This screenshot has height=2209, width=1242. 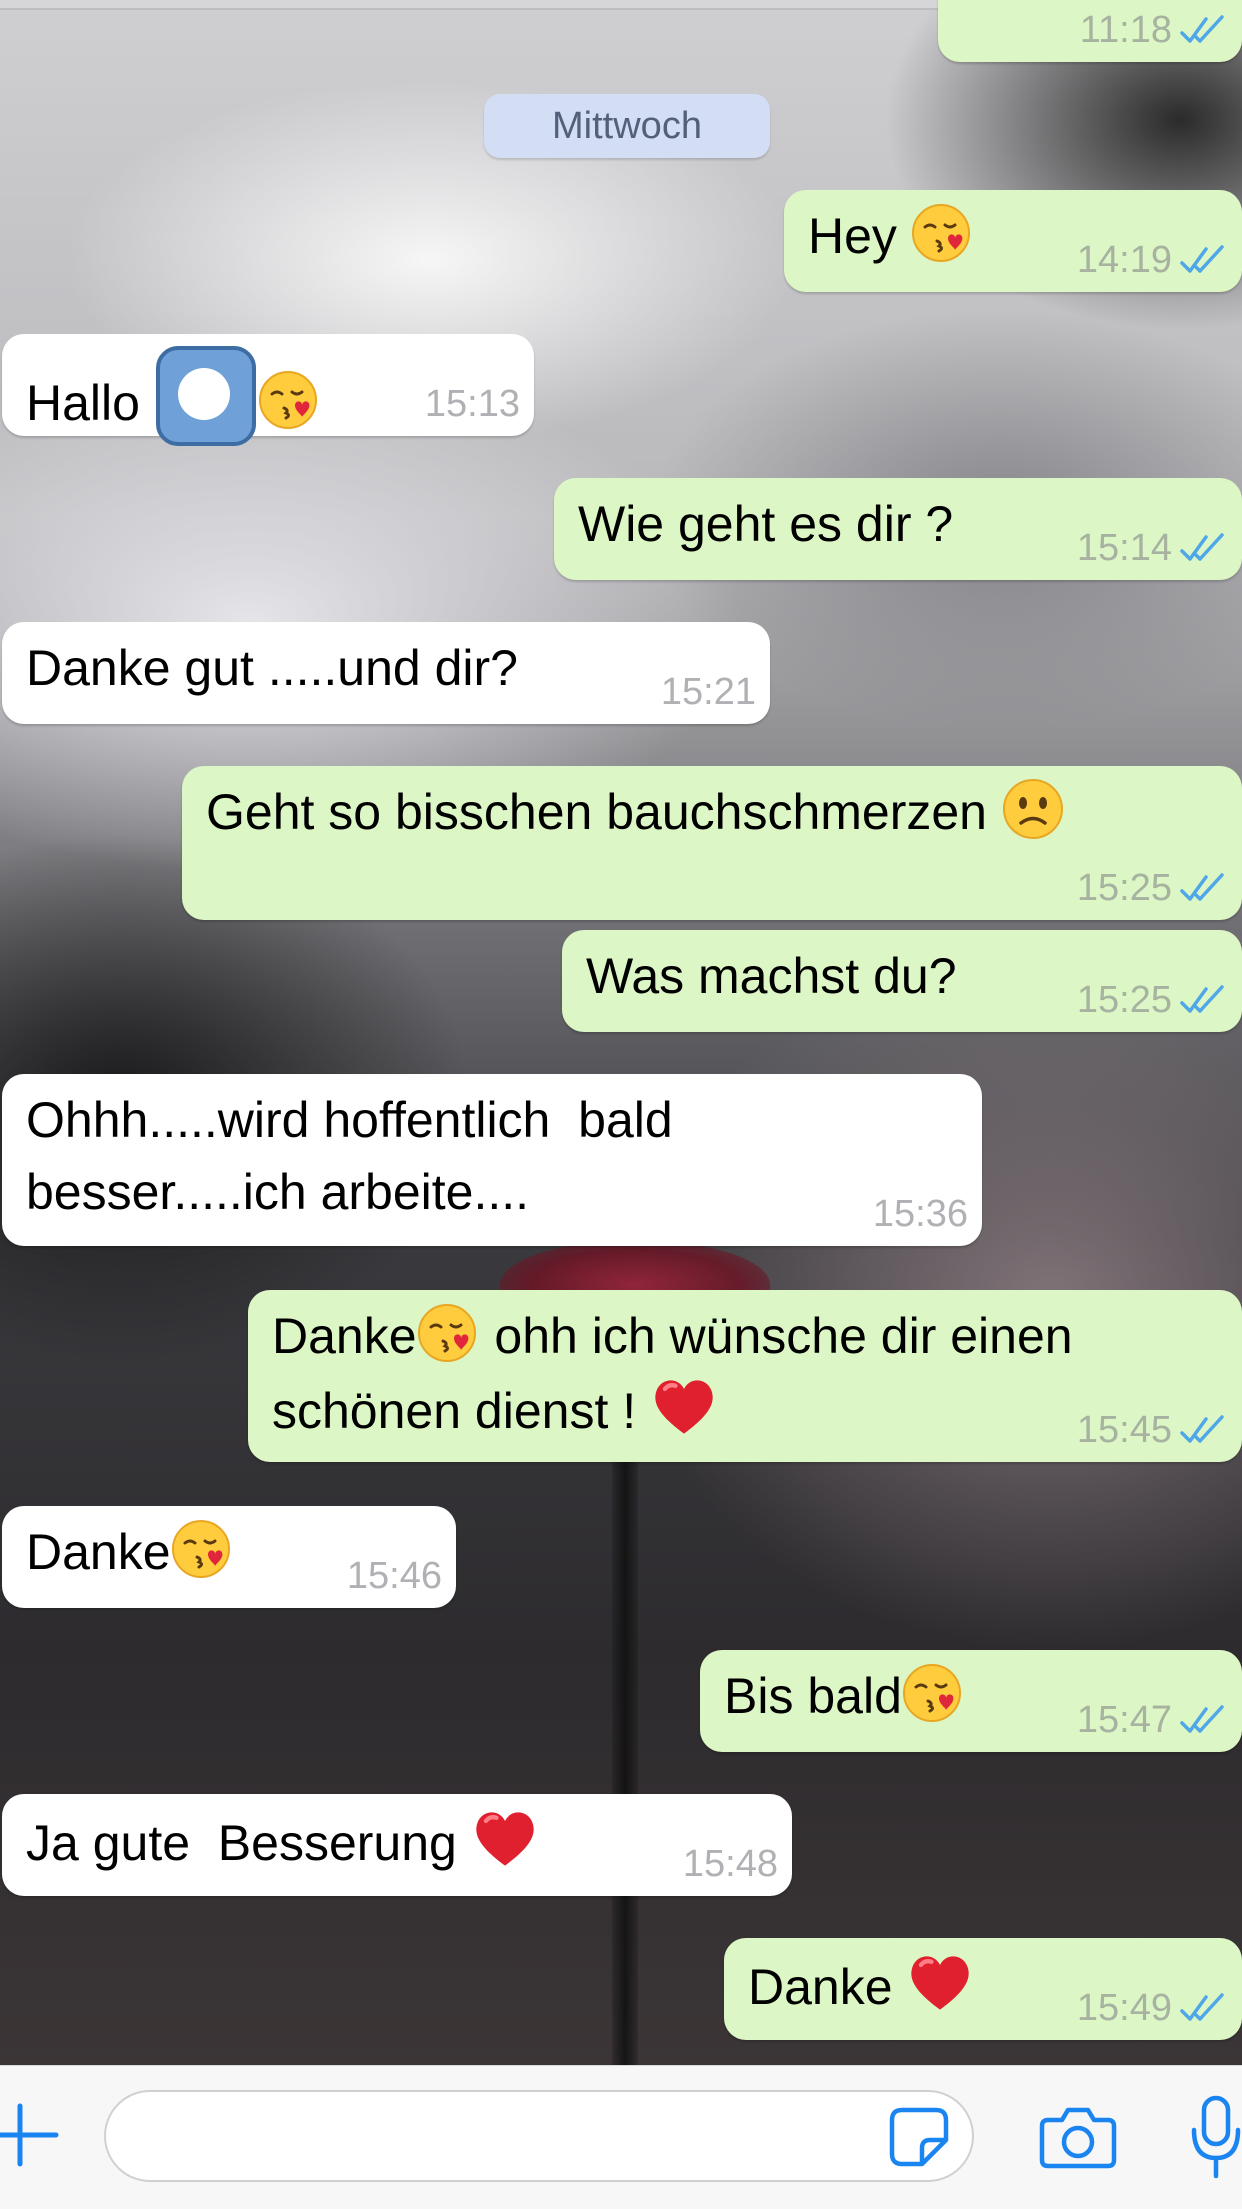 I want to click on message-meta: 15:45, so click(x=1152, y=1430).